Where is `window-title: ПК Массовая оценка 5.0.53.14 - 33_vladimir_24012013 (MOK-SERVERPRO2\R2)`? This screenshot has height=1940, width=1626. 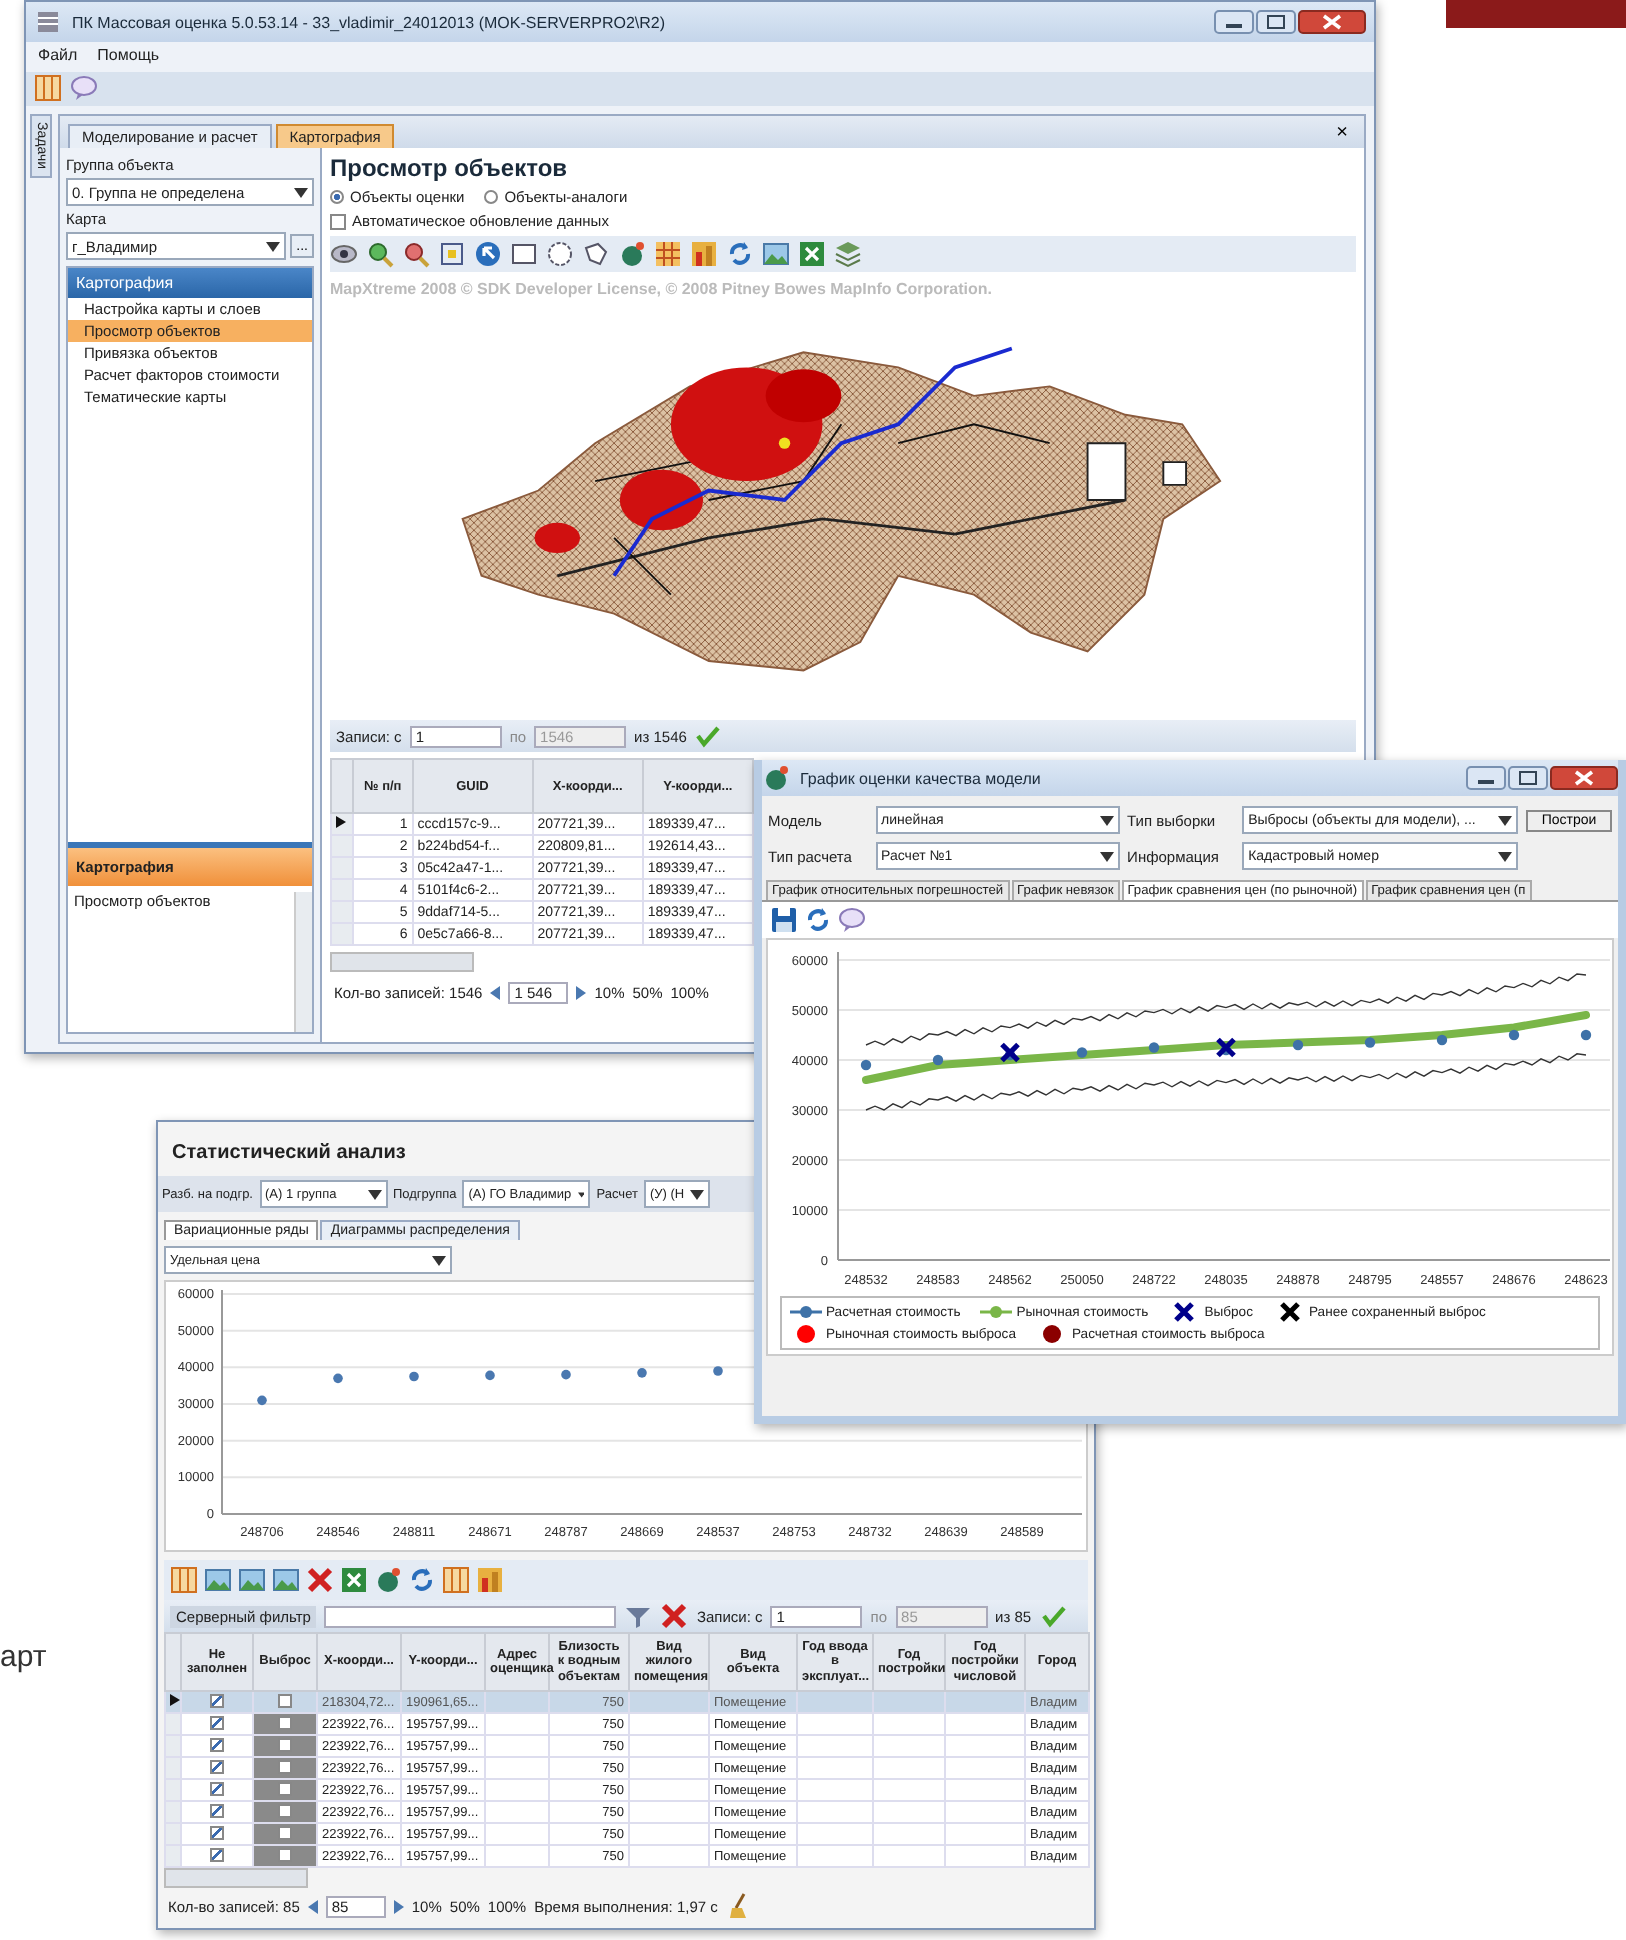
window-title: ПК Массовая оценка 5.0.53.14 - 33_vladimir_24012013 (MOK-SERVERPRO2\R2) is located at coordinates (369, 22).